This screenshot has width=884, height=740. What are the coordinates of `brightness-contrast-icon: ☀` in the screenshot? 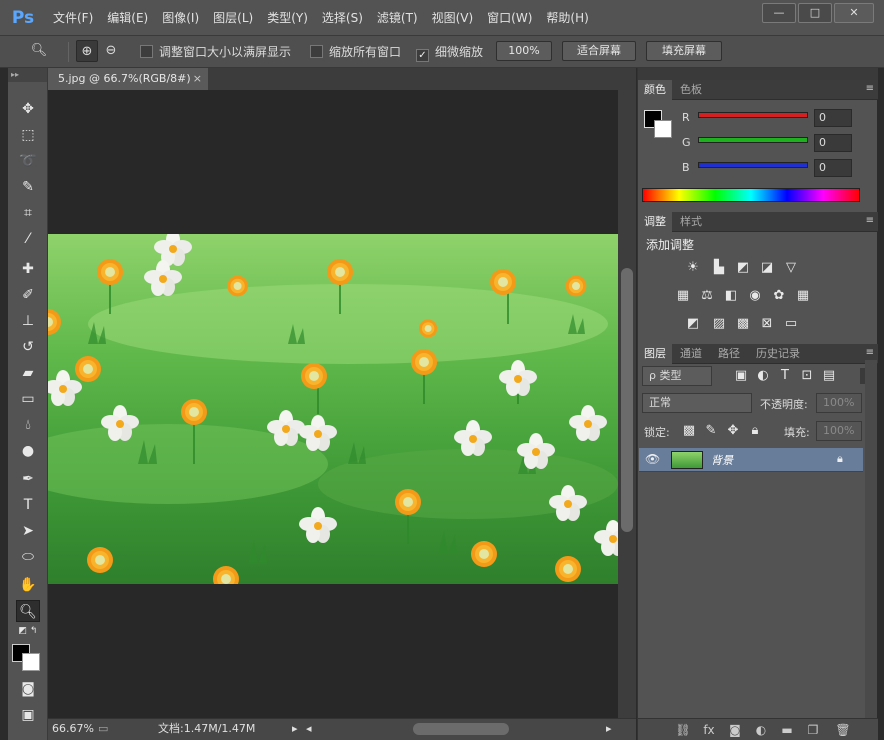 It's located at (693, 268).